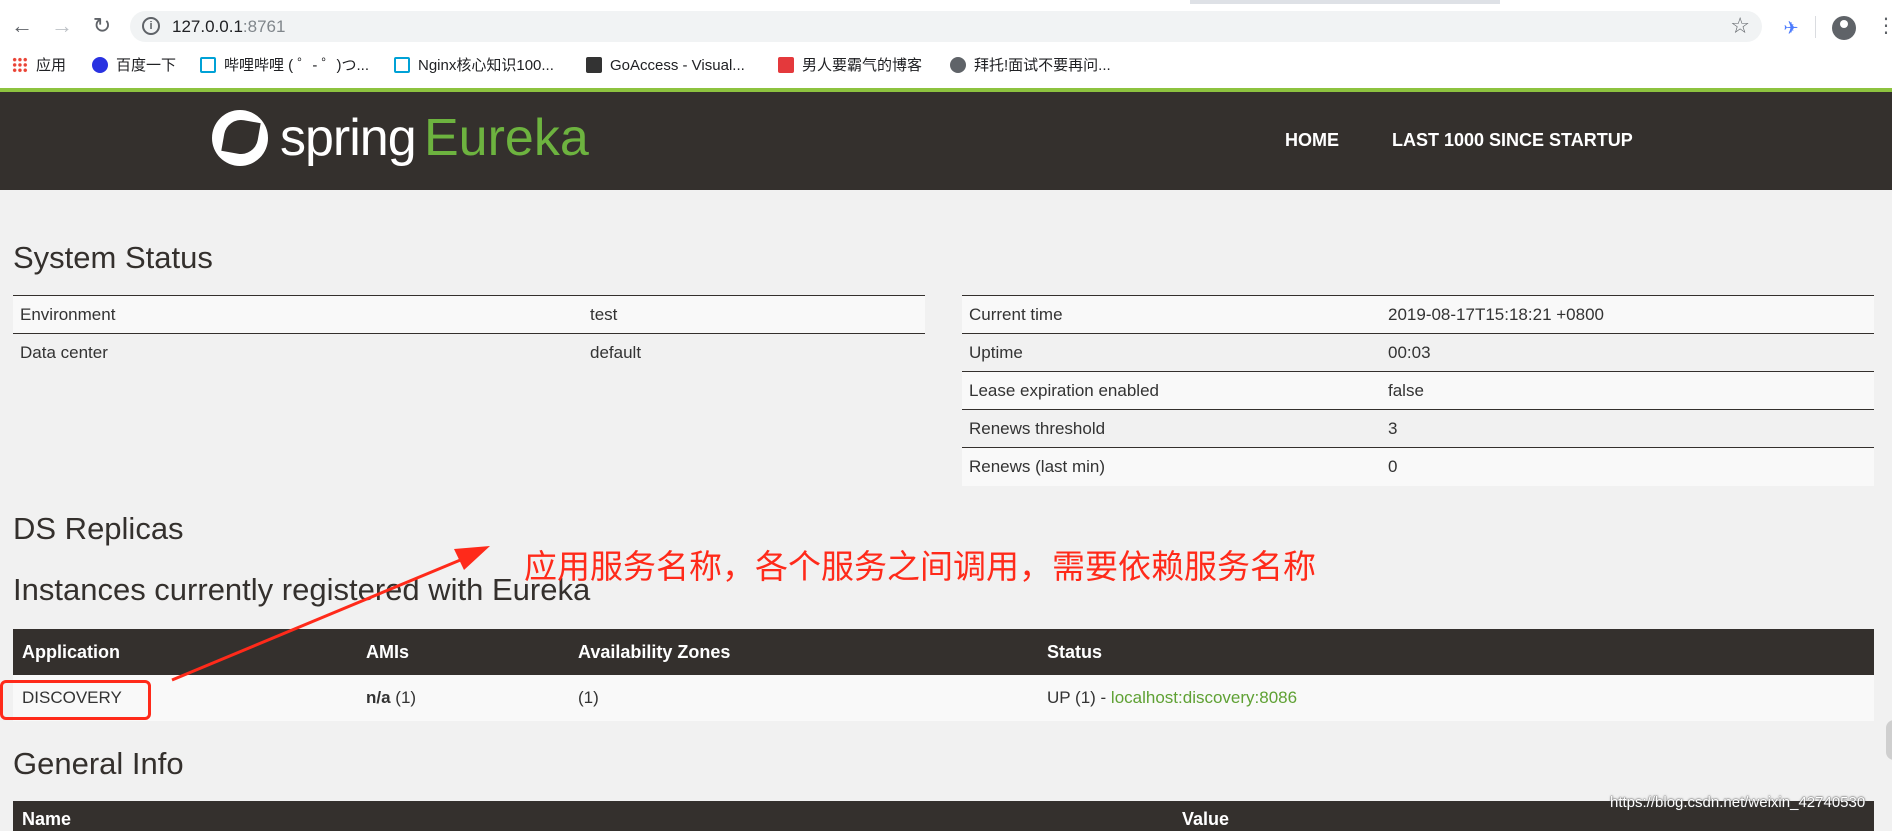 The image size is (1892, 831). Describe the element at coordinates (298, 352) in the screenshot. I see `status-label: Data center` at that location.